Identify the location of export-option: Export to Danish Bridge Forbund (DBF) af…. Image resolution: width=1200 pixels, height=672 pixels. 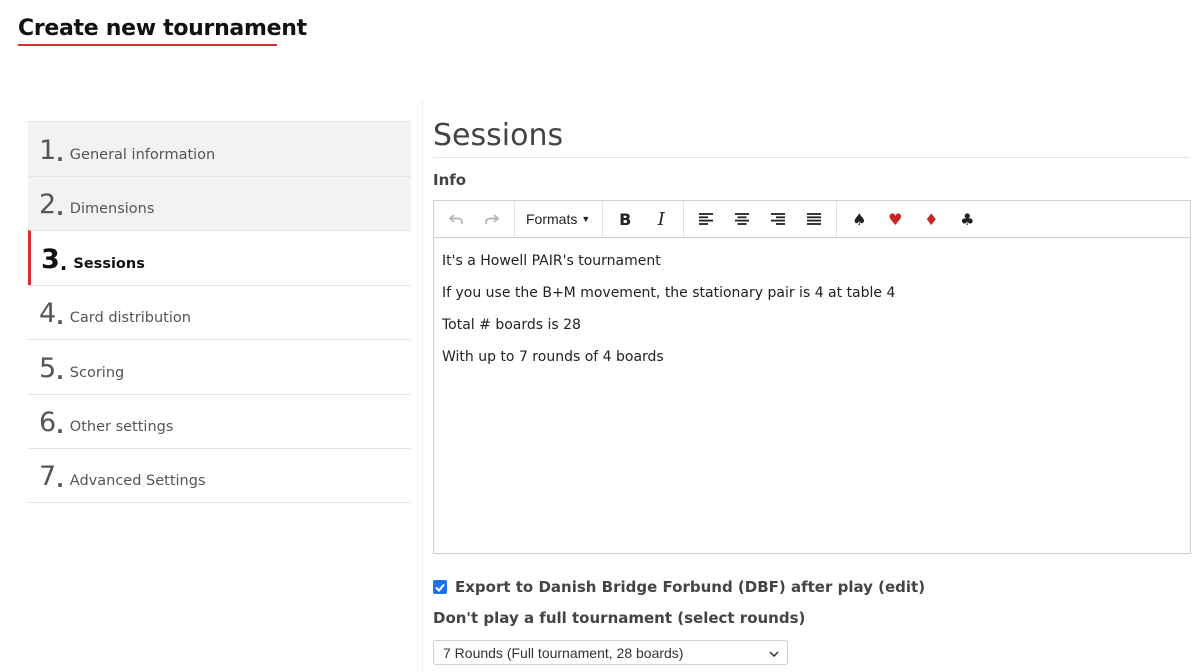
(679, 587).